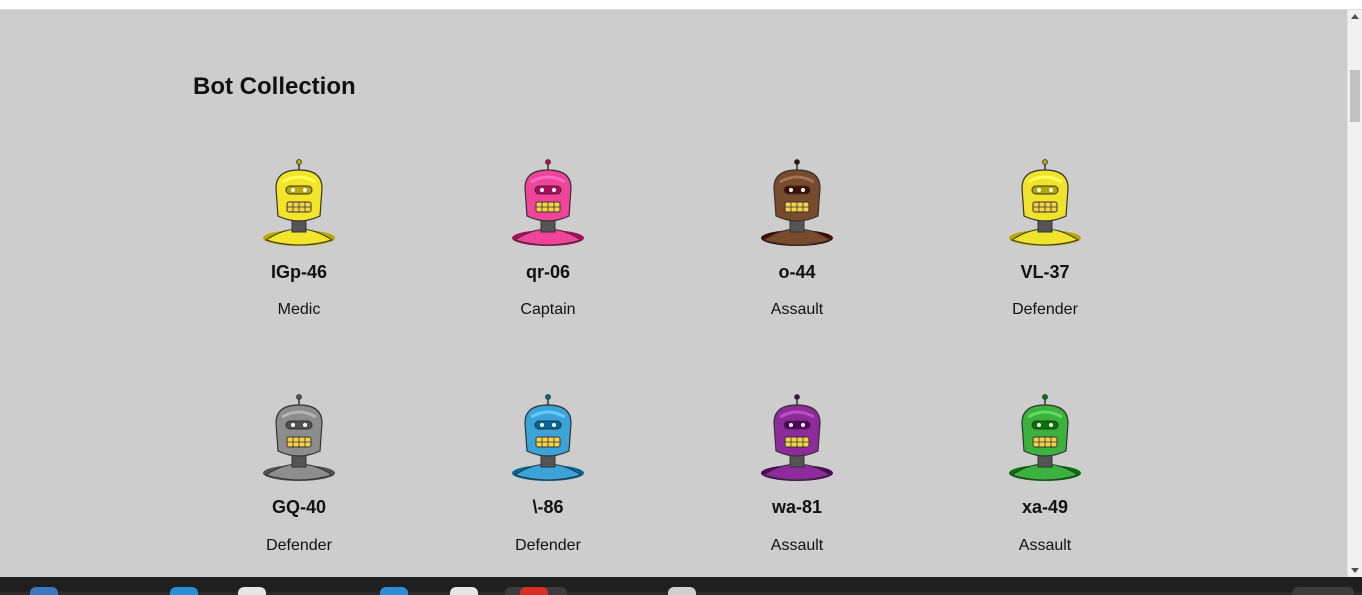 The height and width of the screenshot is (595, 1362). Describe the element at coordinates (1045, 438) in the screenshot. I see `green-robot-icon` at that location.